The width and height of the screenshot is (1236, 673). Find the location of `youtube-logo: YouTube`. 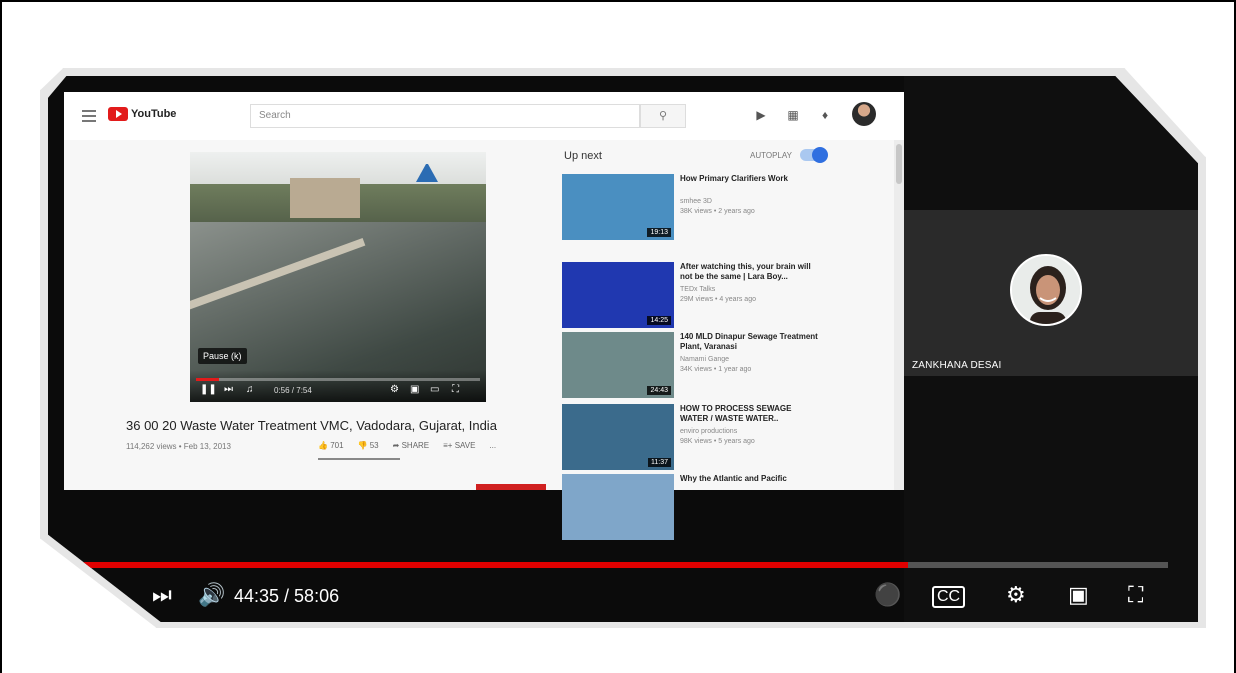

youtube-logo: YouTube is located at coordinates (142, 114).